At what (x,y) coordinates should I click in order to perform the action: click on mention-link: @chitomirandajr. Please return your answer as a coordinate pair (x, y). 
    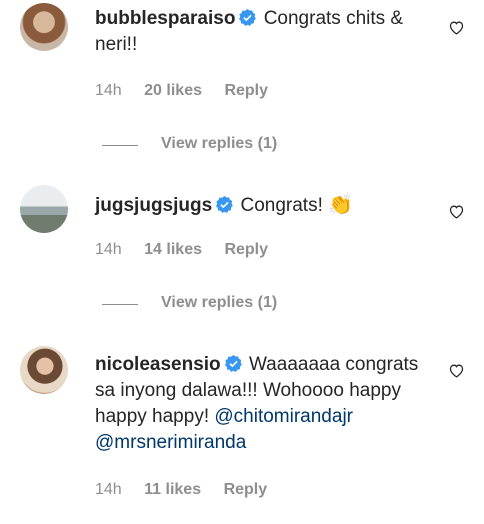
    Looking at the image, I should click on (283, 416).